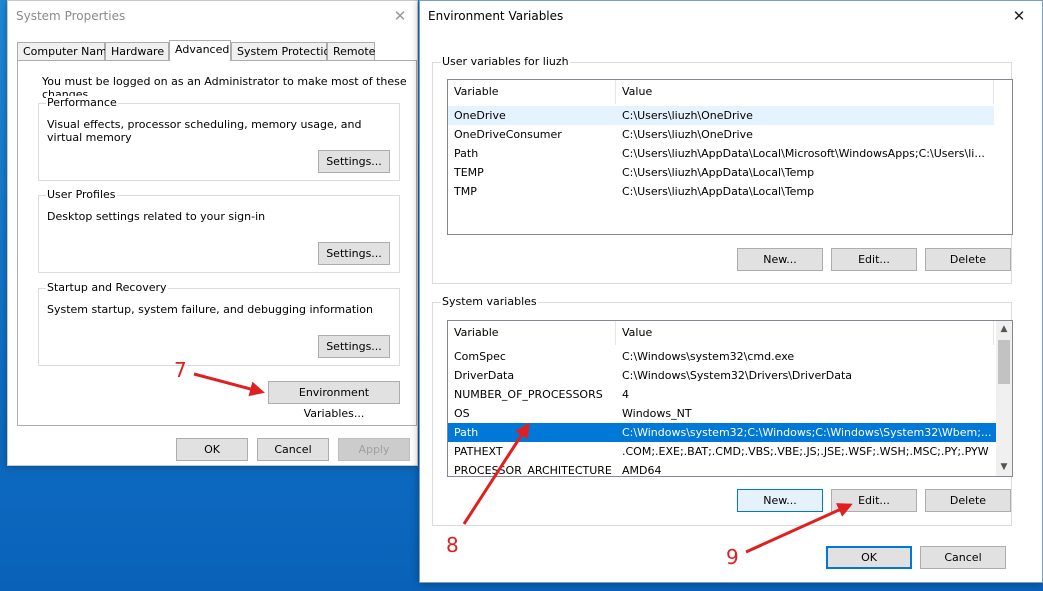 The height and width of the screenshot is (591, 1043). I want to click on user-variables-title: User variables for liuzh, so click(505, 61).